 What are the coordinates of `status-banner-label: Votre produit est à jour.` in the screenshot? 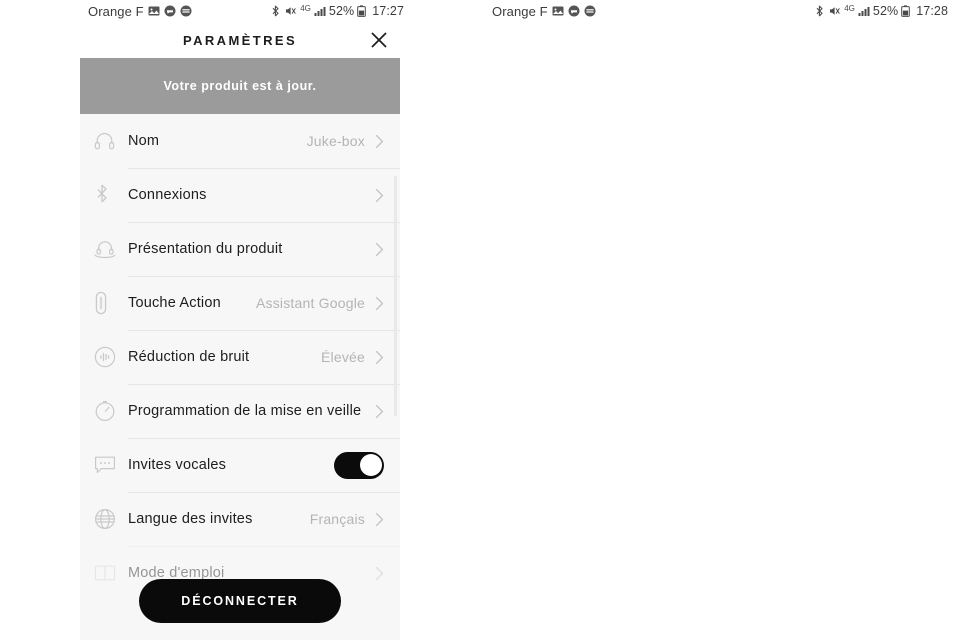 It's located at (240, 86).